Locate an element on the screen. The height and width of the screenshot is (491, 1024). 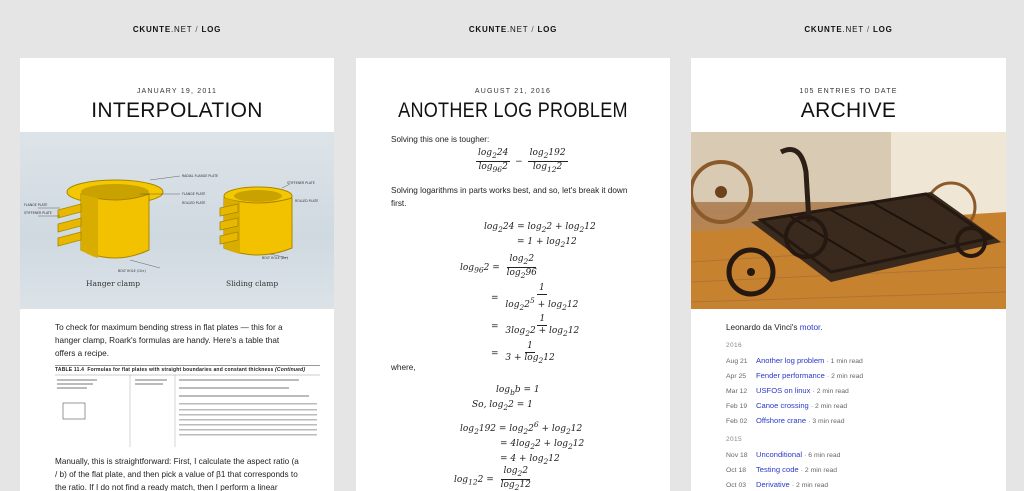
archive-entry-link: Another log problem is located at coordinates (790, 360).